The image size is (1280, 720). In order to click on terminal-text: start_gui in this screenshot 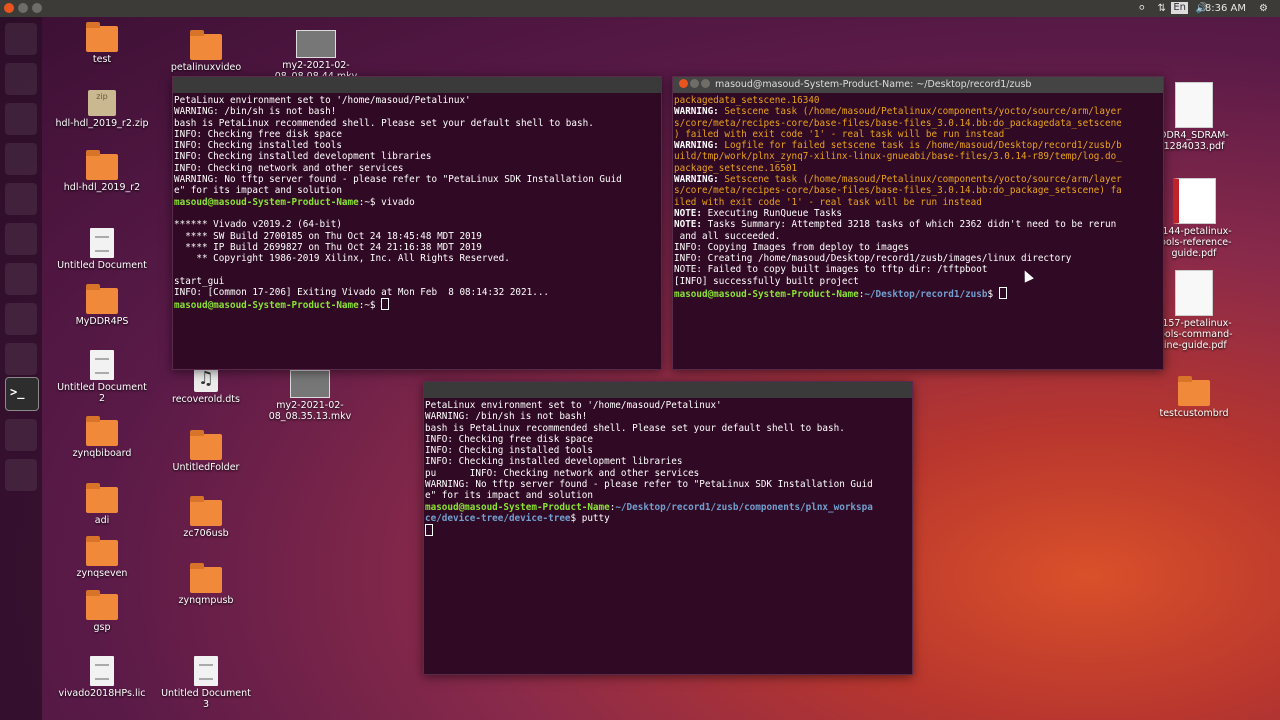, I will do `click(199, 281)`.